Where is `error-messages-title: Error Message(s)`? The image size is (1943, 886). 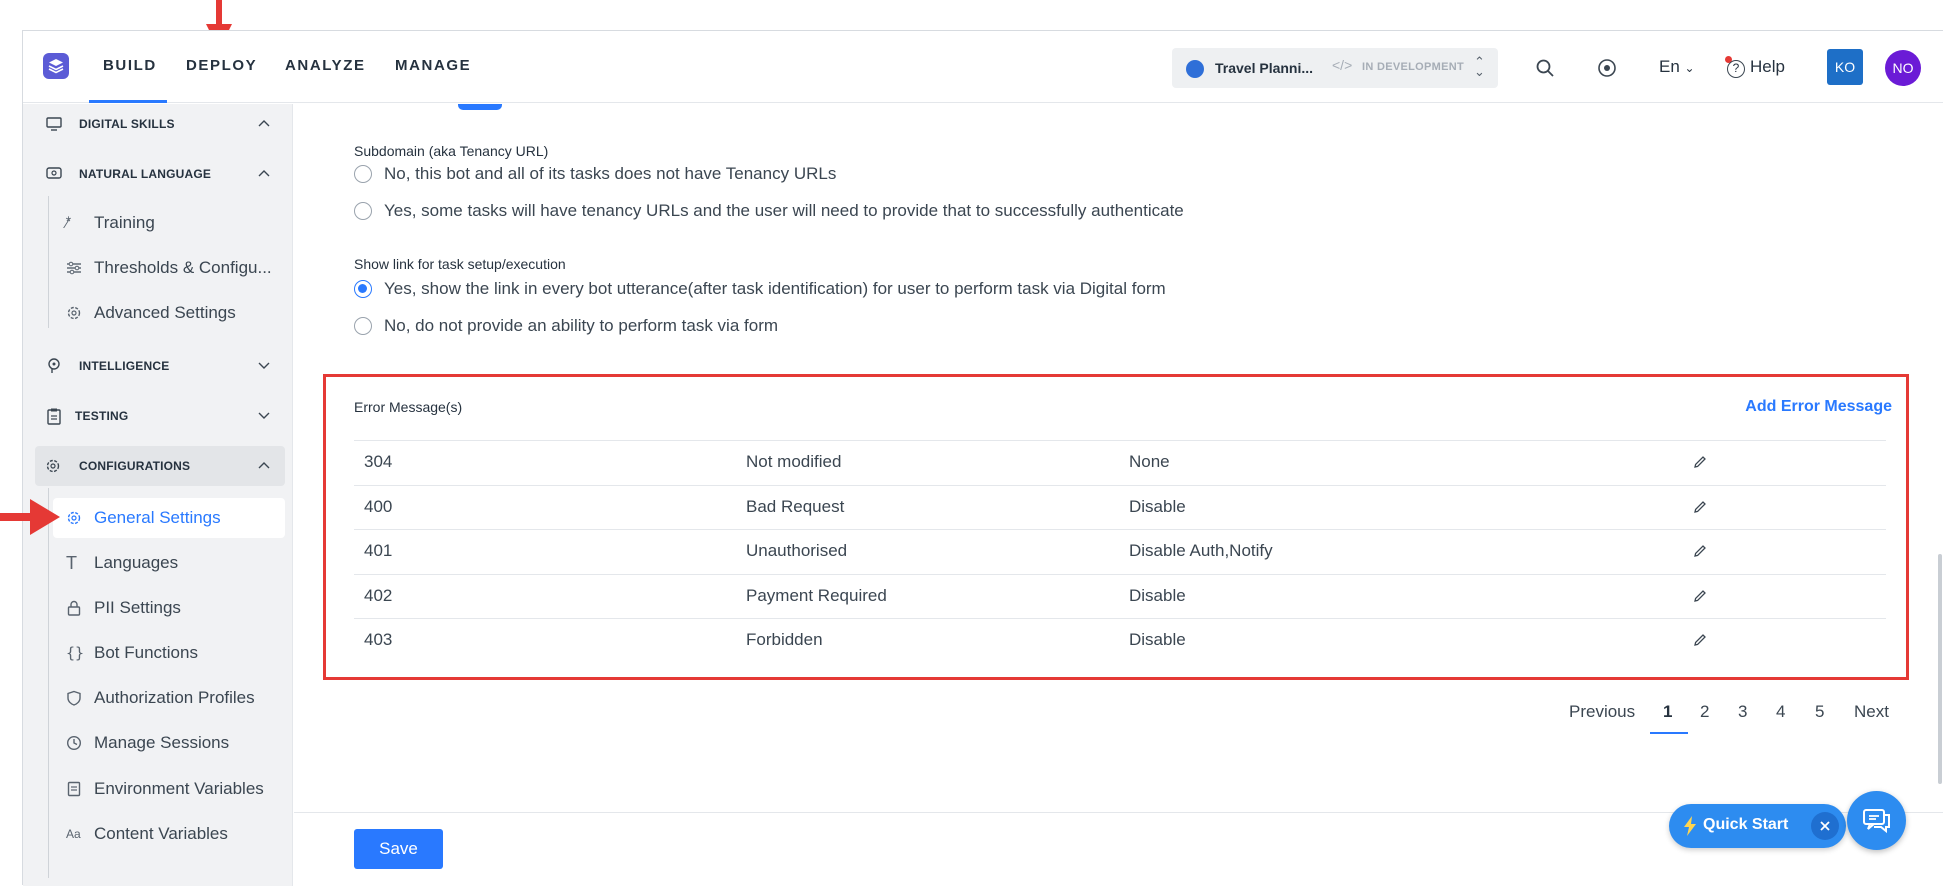 error-messages-title: Error Message(s) is located at coordinates (408, 407).